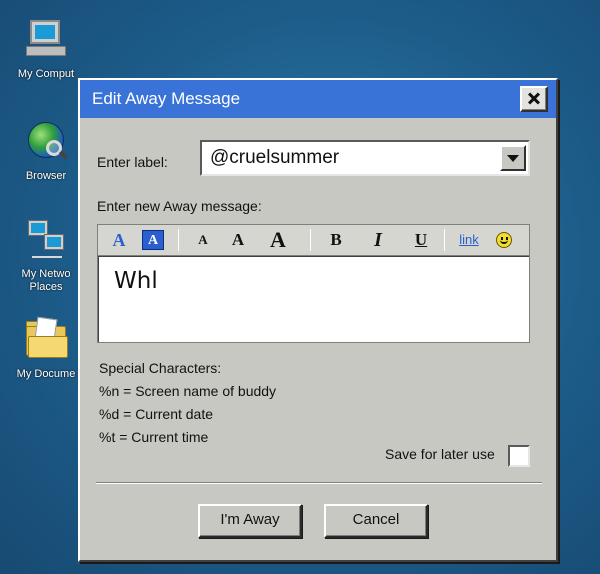  What do you see at coordinates (46, 74) in the screenshot?
I see `desktop-icon-label: My Comput` at bounding box center [46, 74].